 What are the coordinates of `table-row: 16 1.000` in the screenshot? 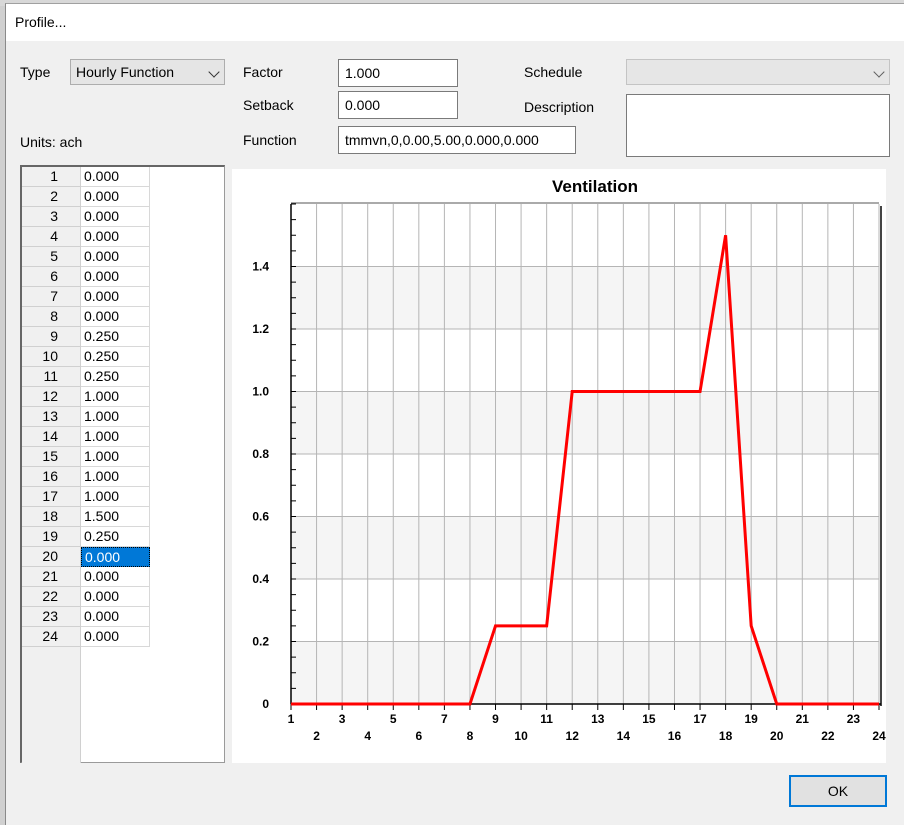 It's located at (86, 477).